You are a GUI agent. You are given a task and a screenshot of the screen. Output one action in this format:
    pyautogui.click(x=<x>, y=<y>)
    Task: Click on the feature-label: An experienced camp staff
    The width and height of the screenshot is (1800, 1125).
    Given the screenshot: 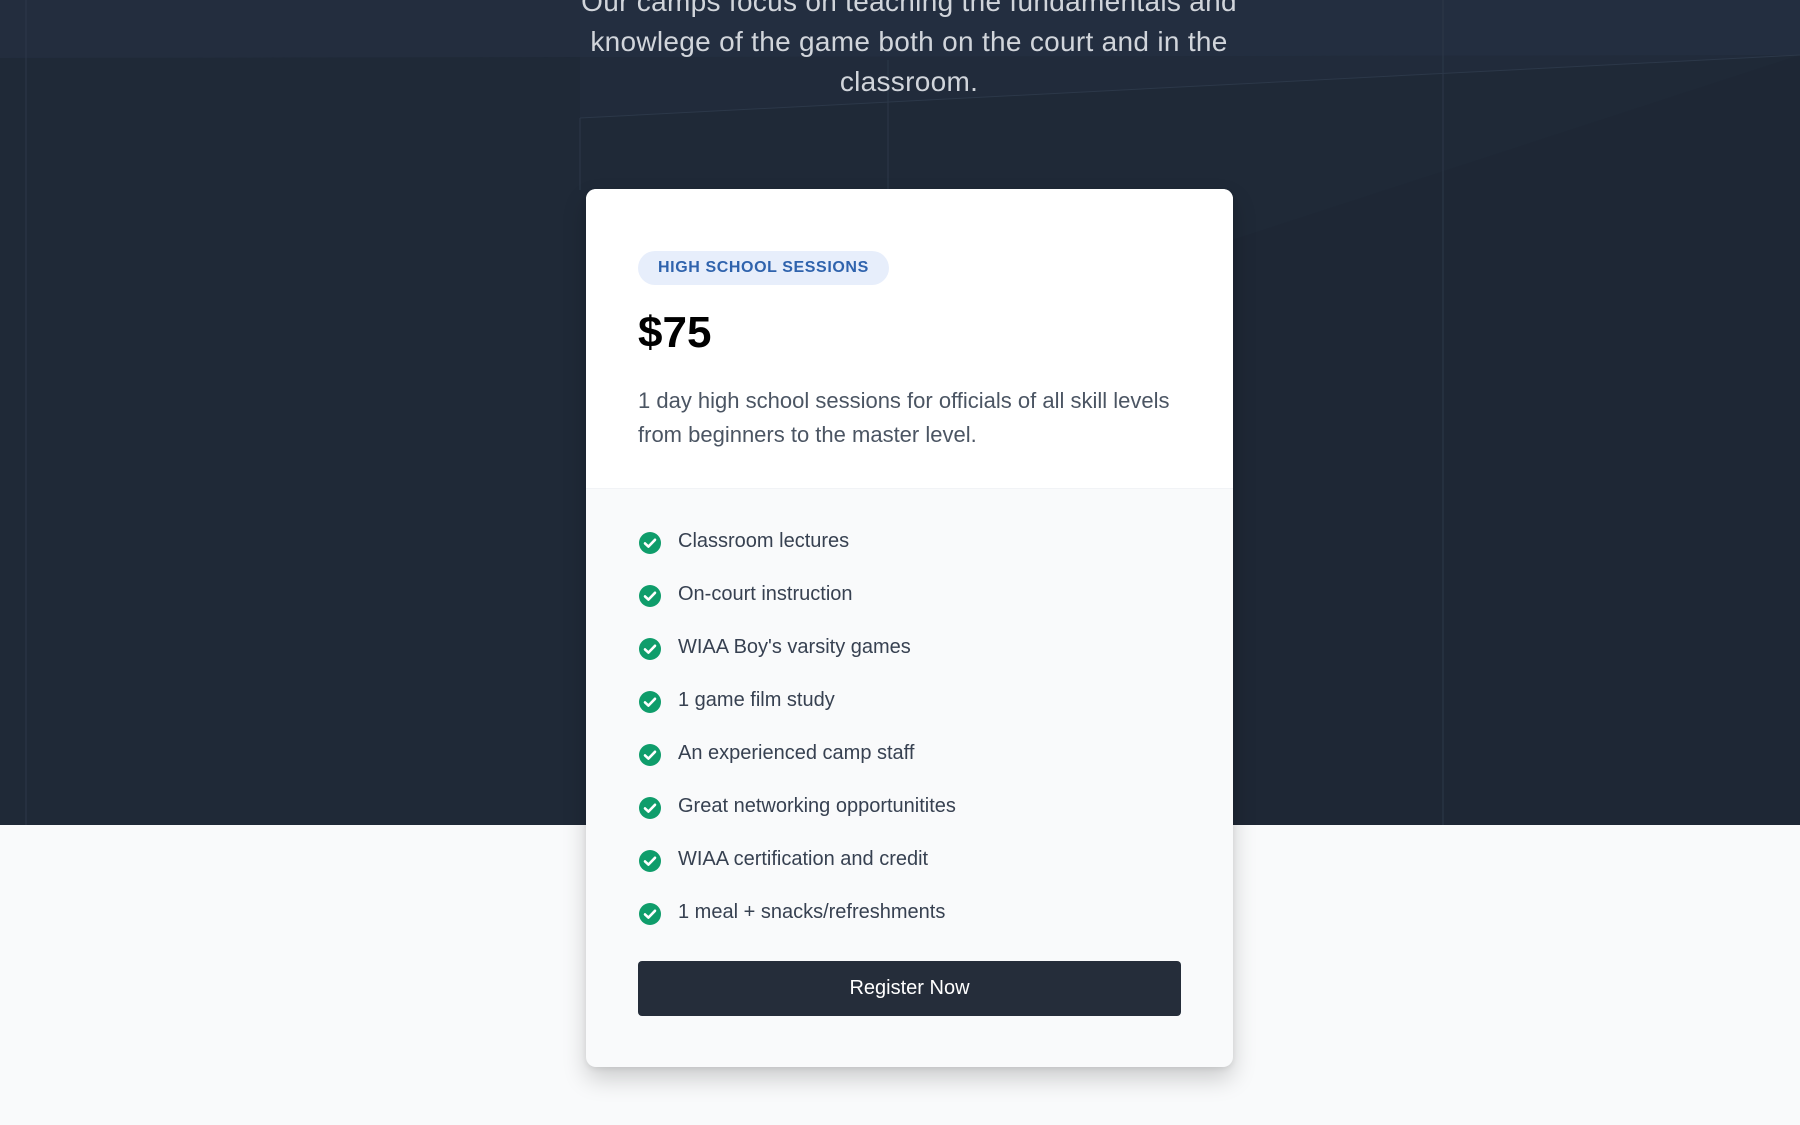 What is the action you would take?
    pyautogui.click(x=796, y=752)
    